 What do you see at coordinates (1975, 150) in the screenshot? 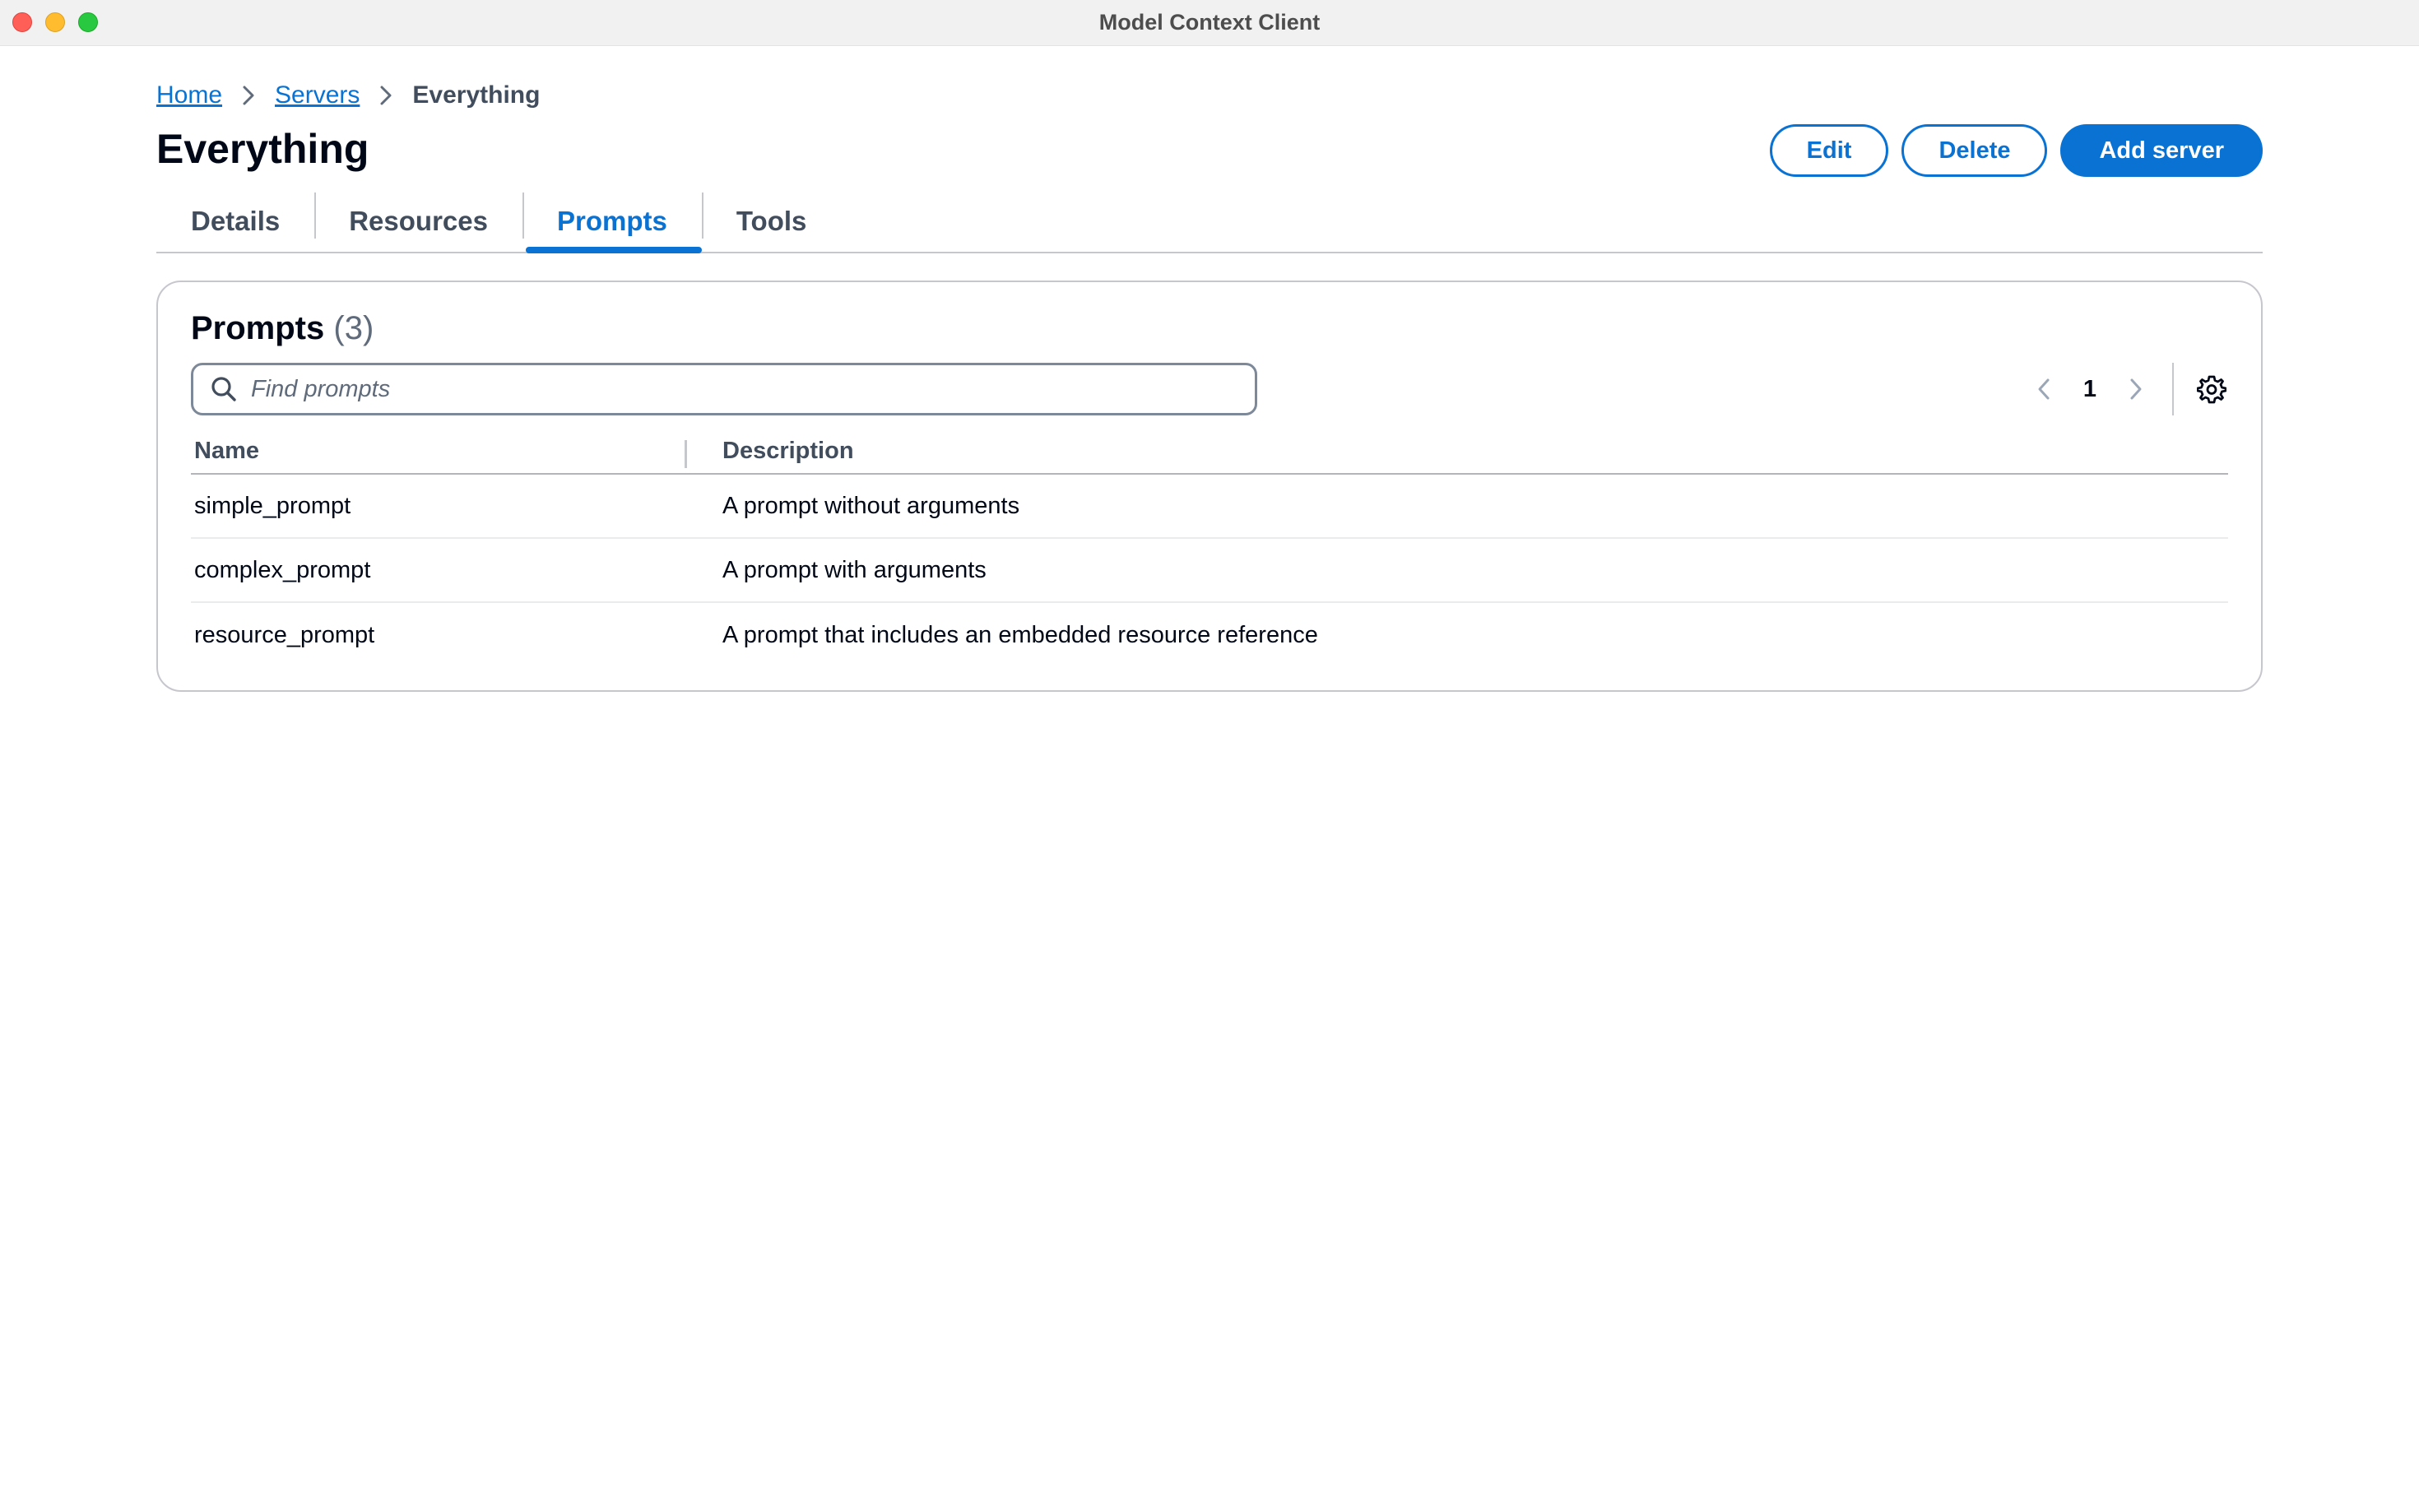
I see `delete-button: Delete` at bounding box center [1975, 150].